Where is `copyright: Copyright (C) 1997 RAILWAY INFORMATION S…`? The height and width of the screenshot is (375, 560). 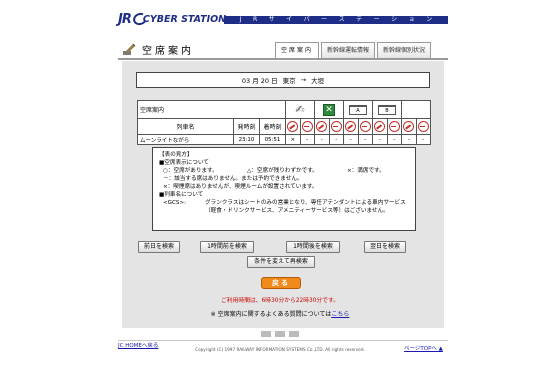
copyright: Copyright (C) 1997 RAILWAY INFORMATION S… is located at coordinates (280, 349).